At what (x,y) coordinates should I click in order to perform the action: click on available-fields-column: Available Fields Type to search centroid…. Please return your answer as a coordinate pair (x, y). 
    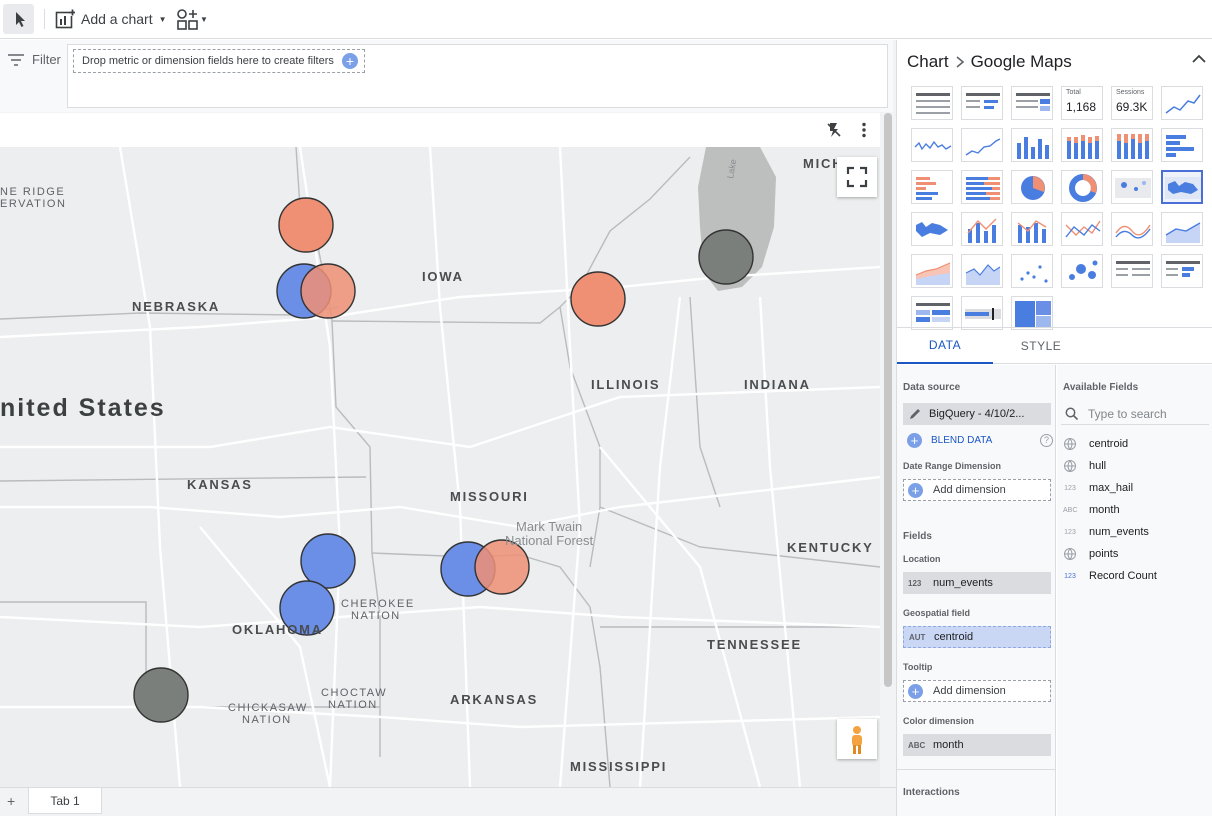
    Looking at the image, I should click on (1134, 590).